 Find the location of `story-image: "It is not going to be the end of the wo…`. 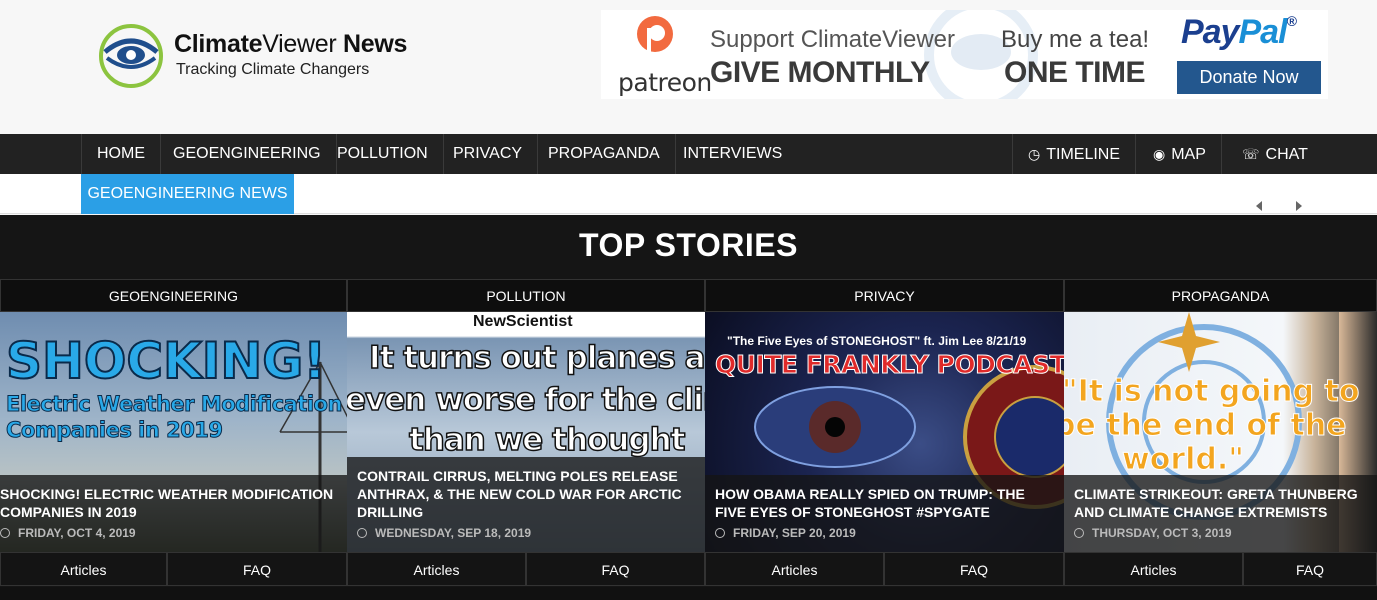

story-image: "It is not going to be the end of the wo… is located at coordinates (1220, 432).